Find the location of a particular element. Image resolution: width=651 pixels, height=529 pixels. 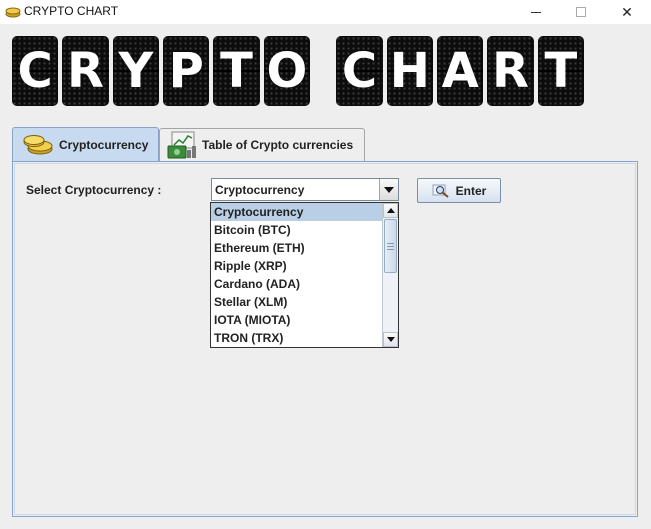

banner-letter-tile: A is located at coordinates (460, 71).